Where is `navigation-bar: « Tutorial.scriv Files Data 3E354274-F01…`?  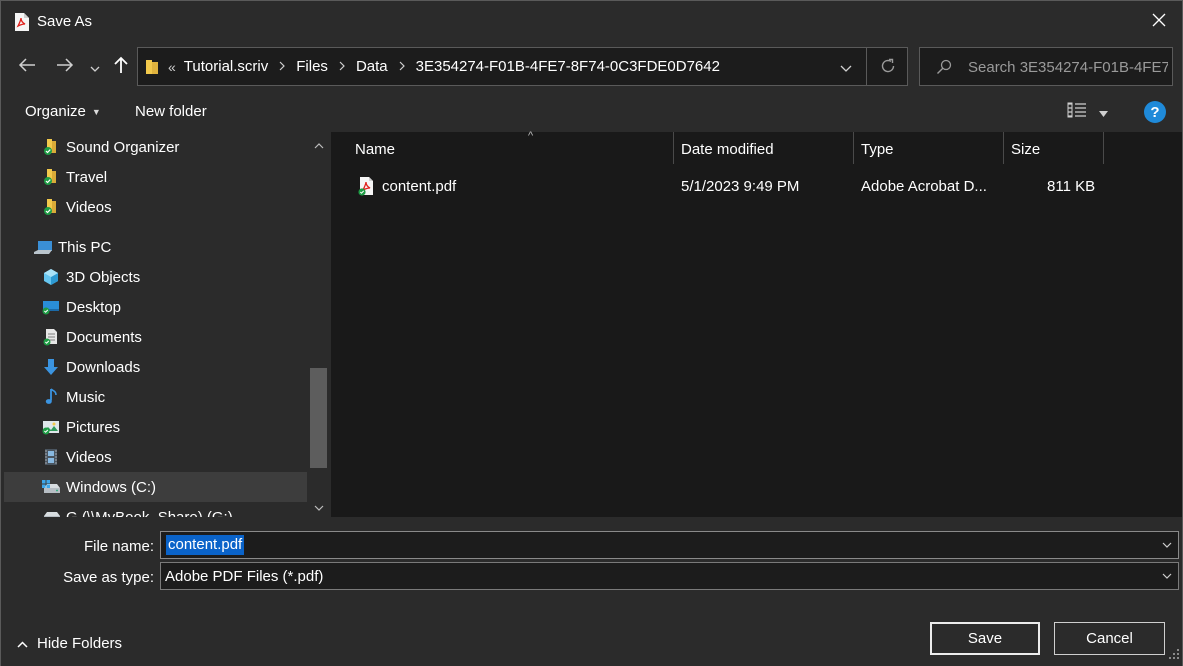 navigation-bar: « Tutorial.scriv Files Data 3E354274-F01… is located at coordinates (591, 67).